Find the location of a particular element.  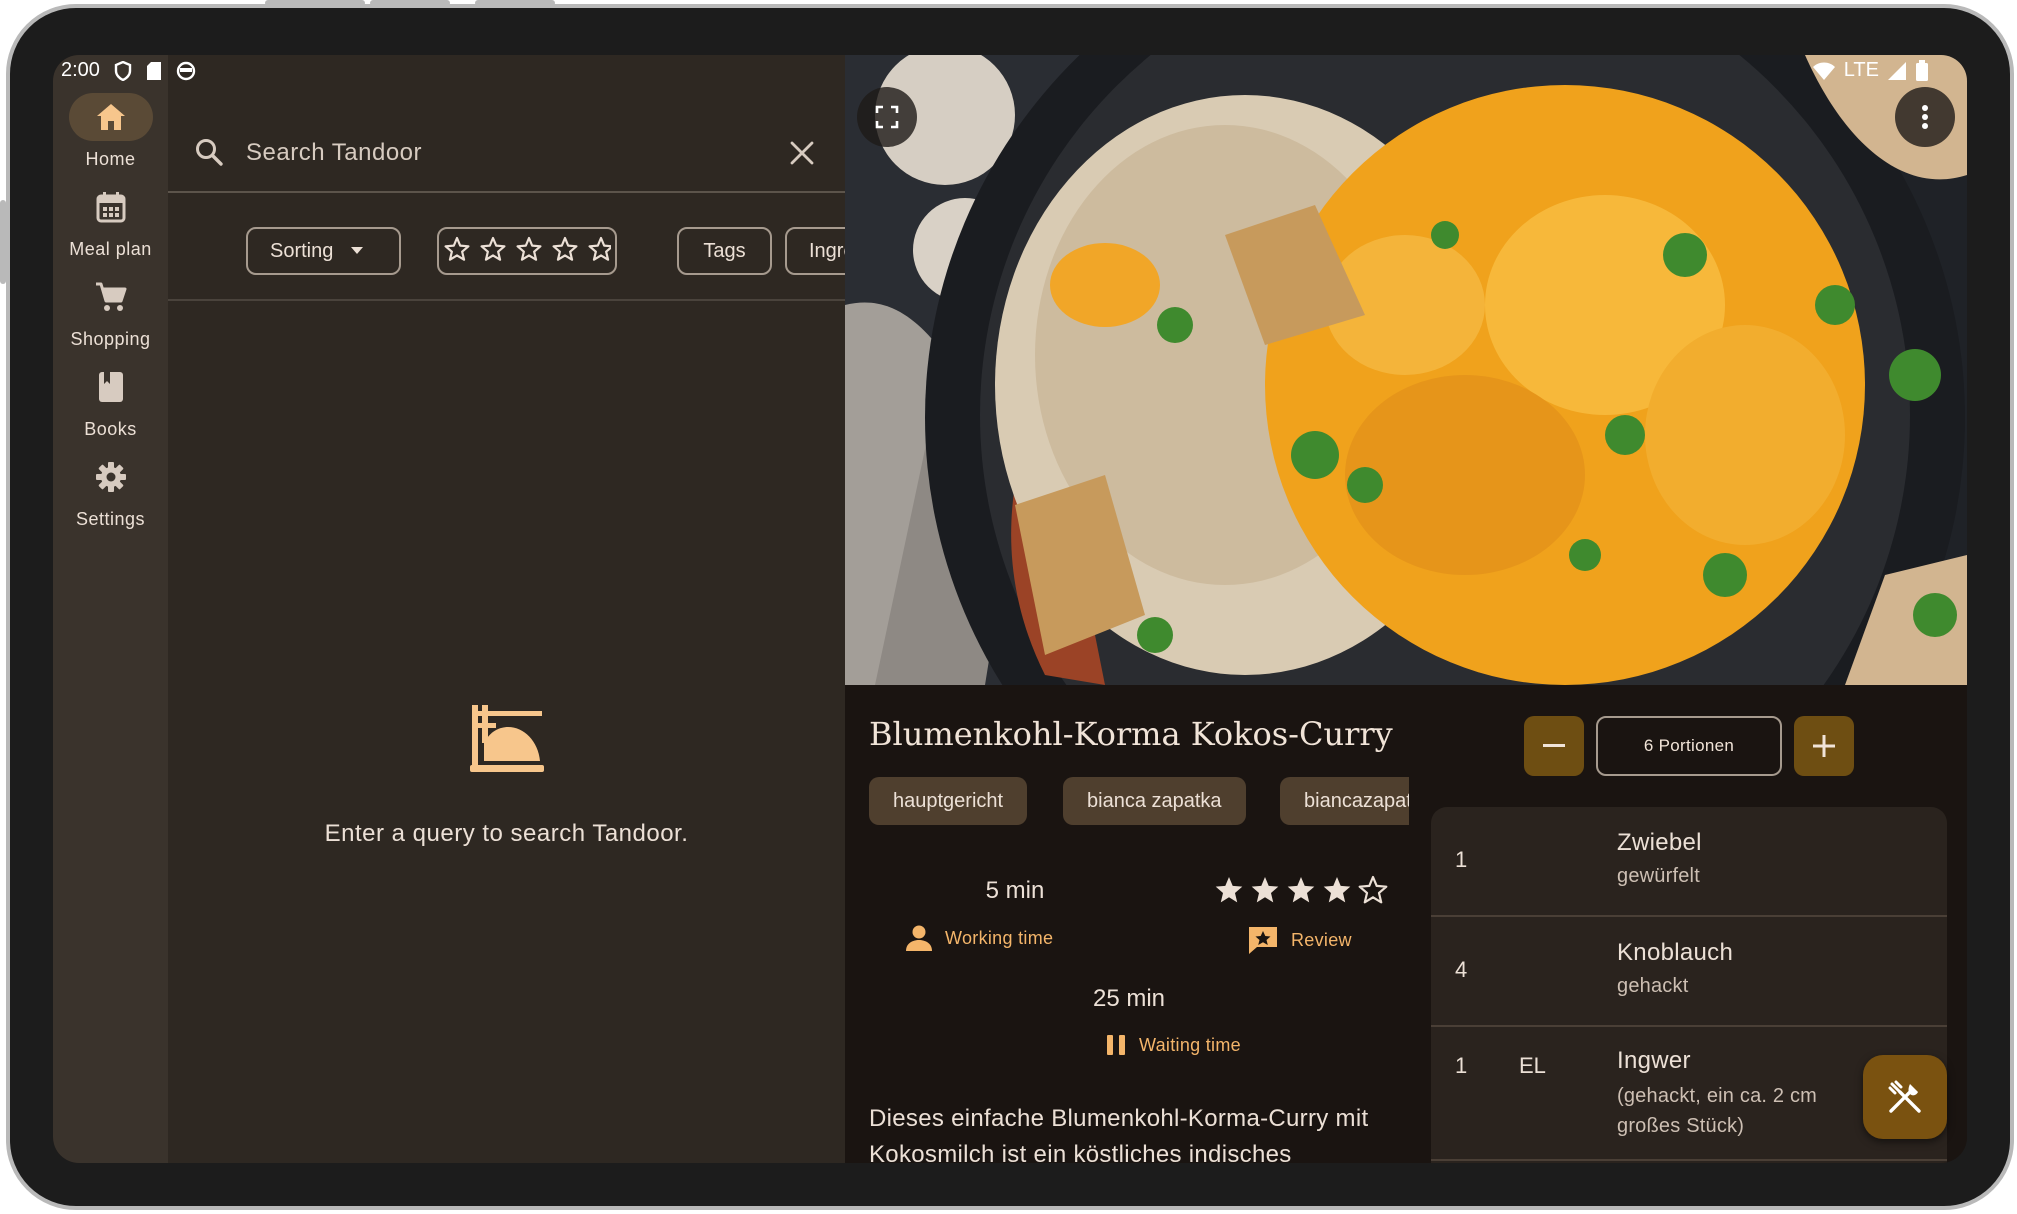

rating-filter-chip is located at coordinates (527, 251).